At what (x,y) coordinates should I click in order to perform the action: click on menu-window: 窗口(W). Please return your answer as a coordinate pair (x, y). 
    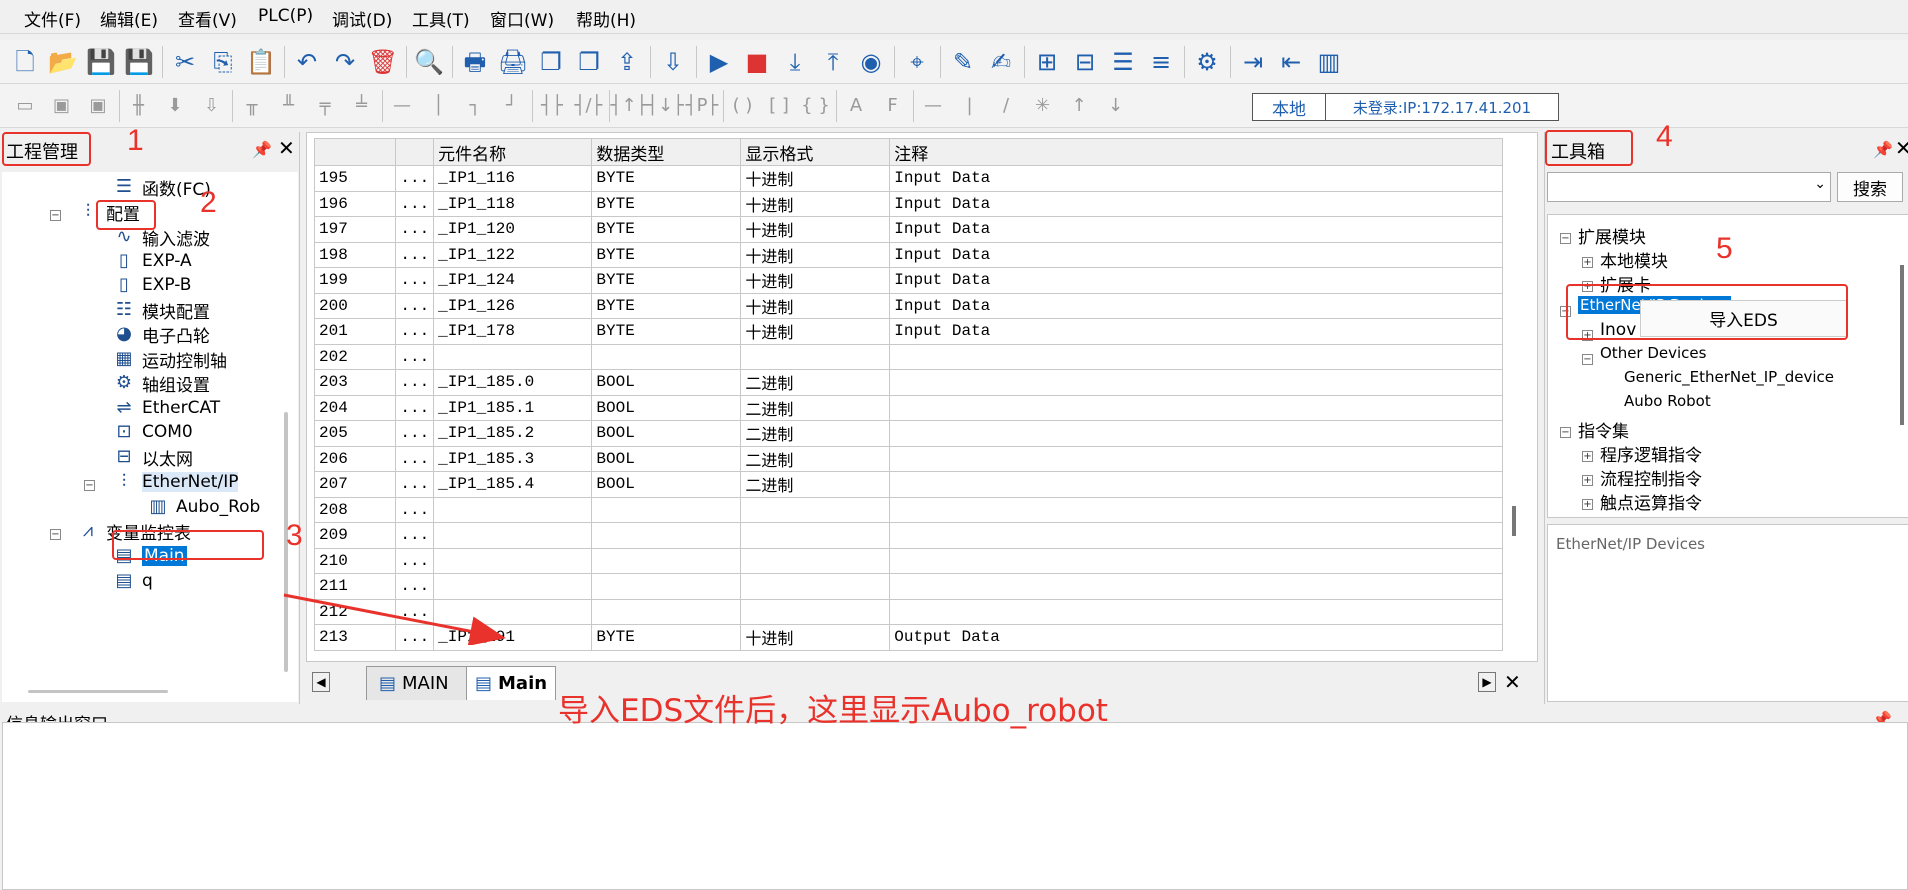
    Looking at the image, I should click on (522, 18).